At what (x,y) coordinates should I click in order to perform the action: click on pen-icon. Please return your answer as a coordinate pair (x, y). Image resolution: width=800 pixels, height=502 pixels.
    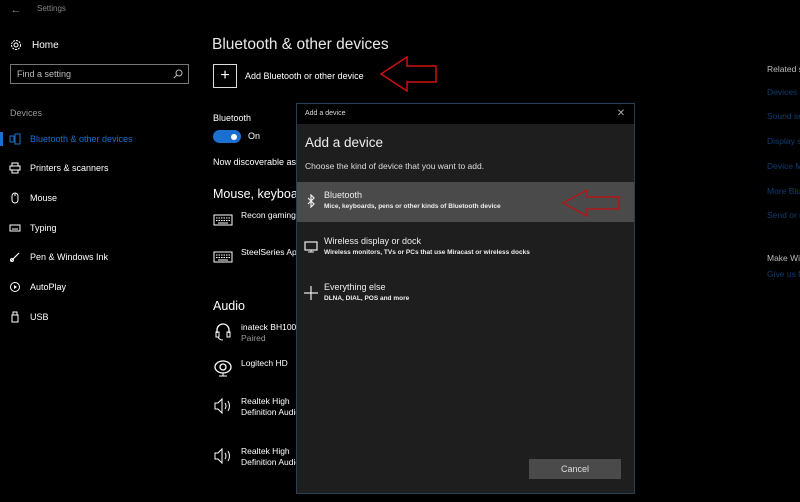
    Looking at the image, I should click on (15, 257).